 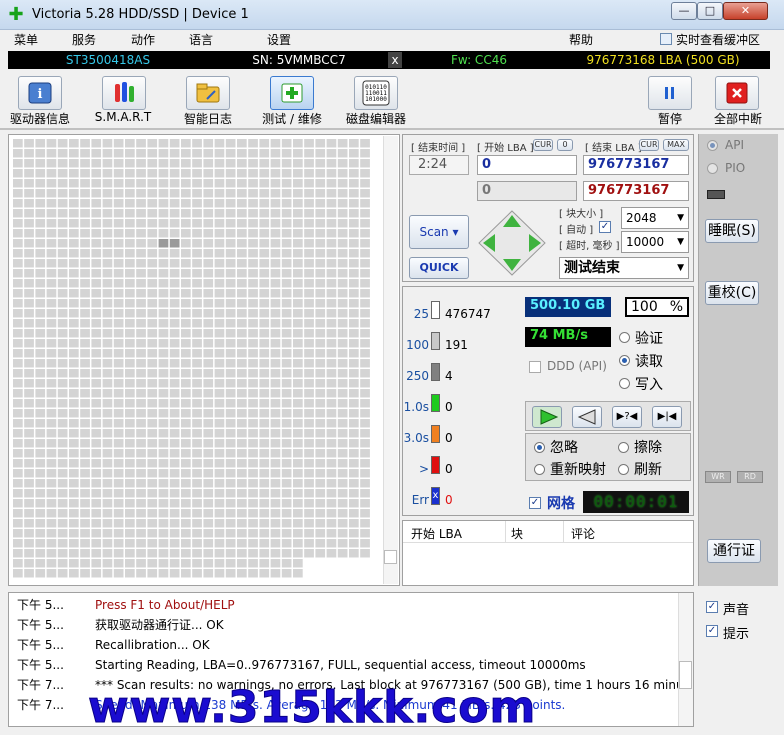 I want to click on abort-all-button, so click(x=737, y=93).